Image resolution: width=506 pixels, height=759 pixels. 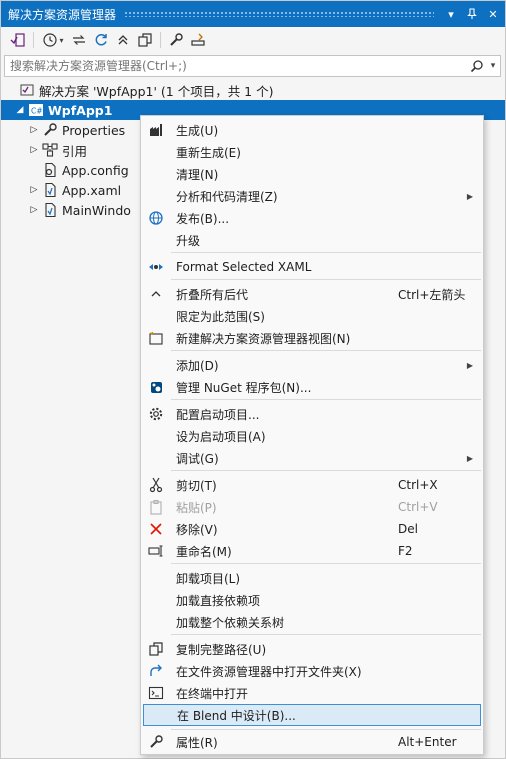 What do you see at coordinates (156, 693) in the screenshot?
I see `terminal-icon` at bounding box center [156, 693].